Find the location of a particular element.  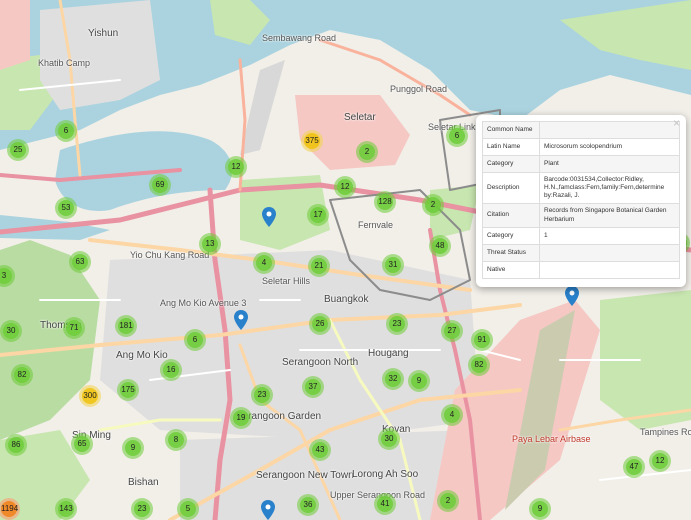

marker-cluster: 8 is located at coordinates (176, 440).